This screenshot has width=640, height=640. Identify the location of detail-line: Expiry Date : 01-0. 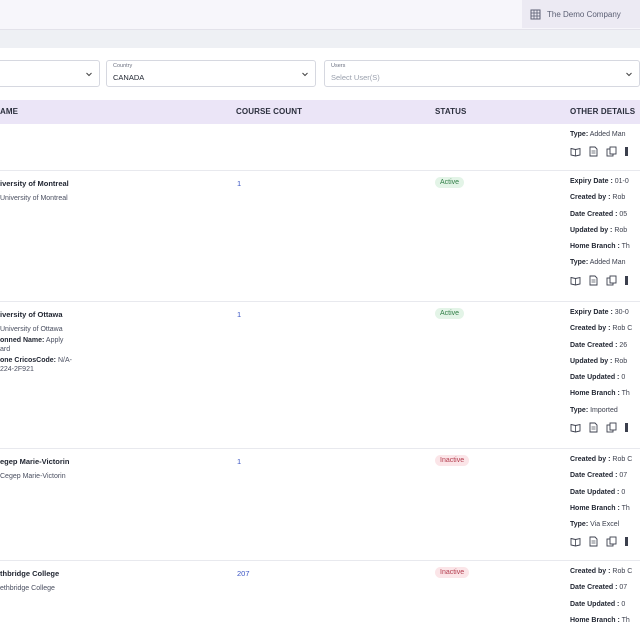
(605, 182).